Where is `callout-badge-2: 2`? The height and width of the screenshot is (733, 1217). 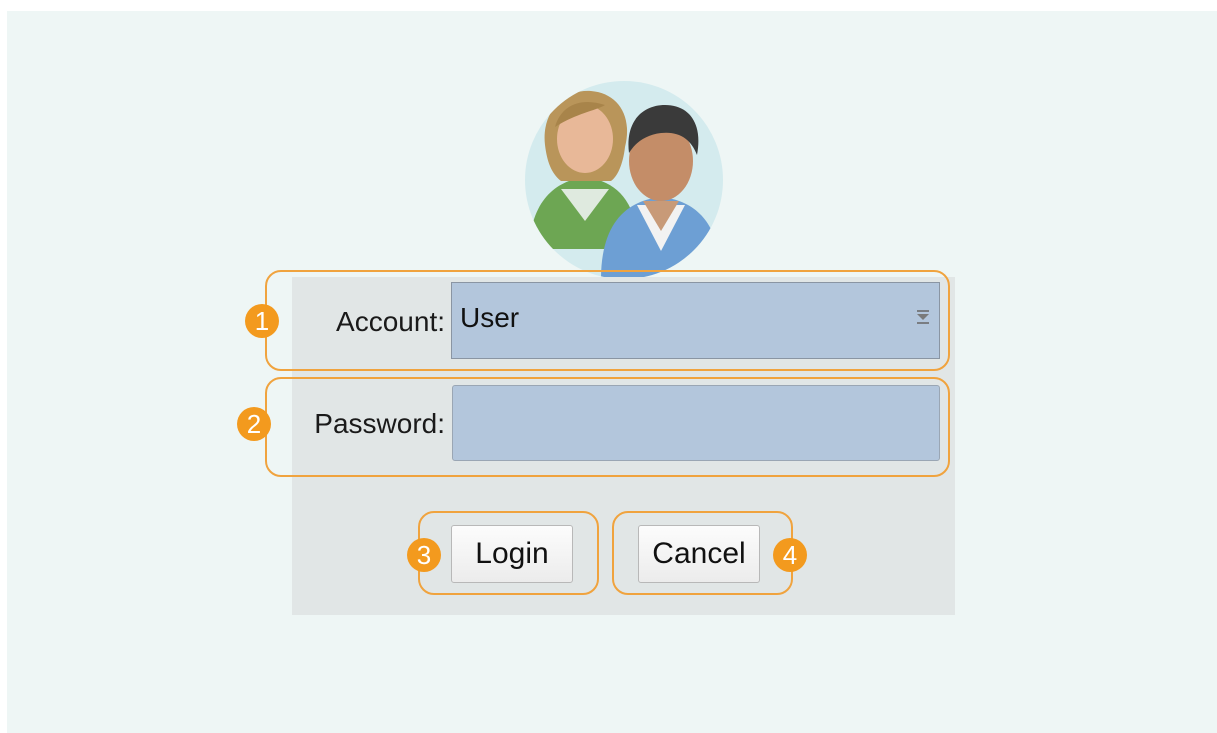 callout-badge-2: 2 is located at coordinates (254, 424).